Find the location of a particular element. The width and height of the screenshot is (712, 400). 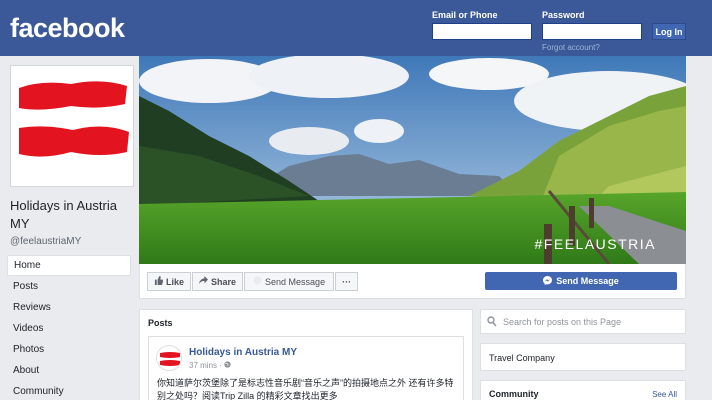

community-heading: Community is located at coordinates (514, 394).